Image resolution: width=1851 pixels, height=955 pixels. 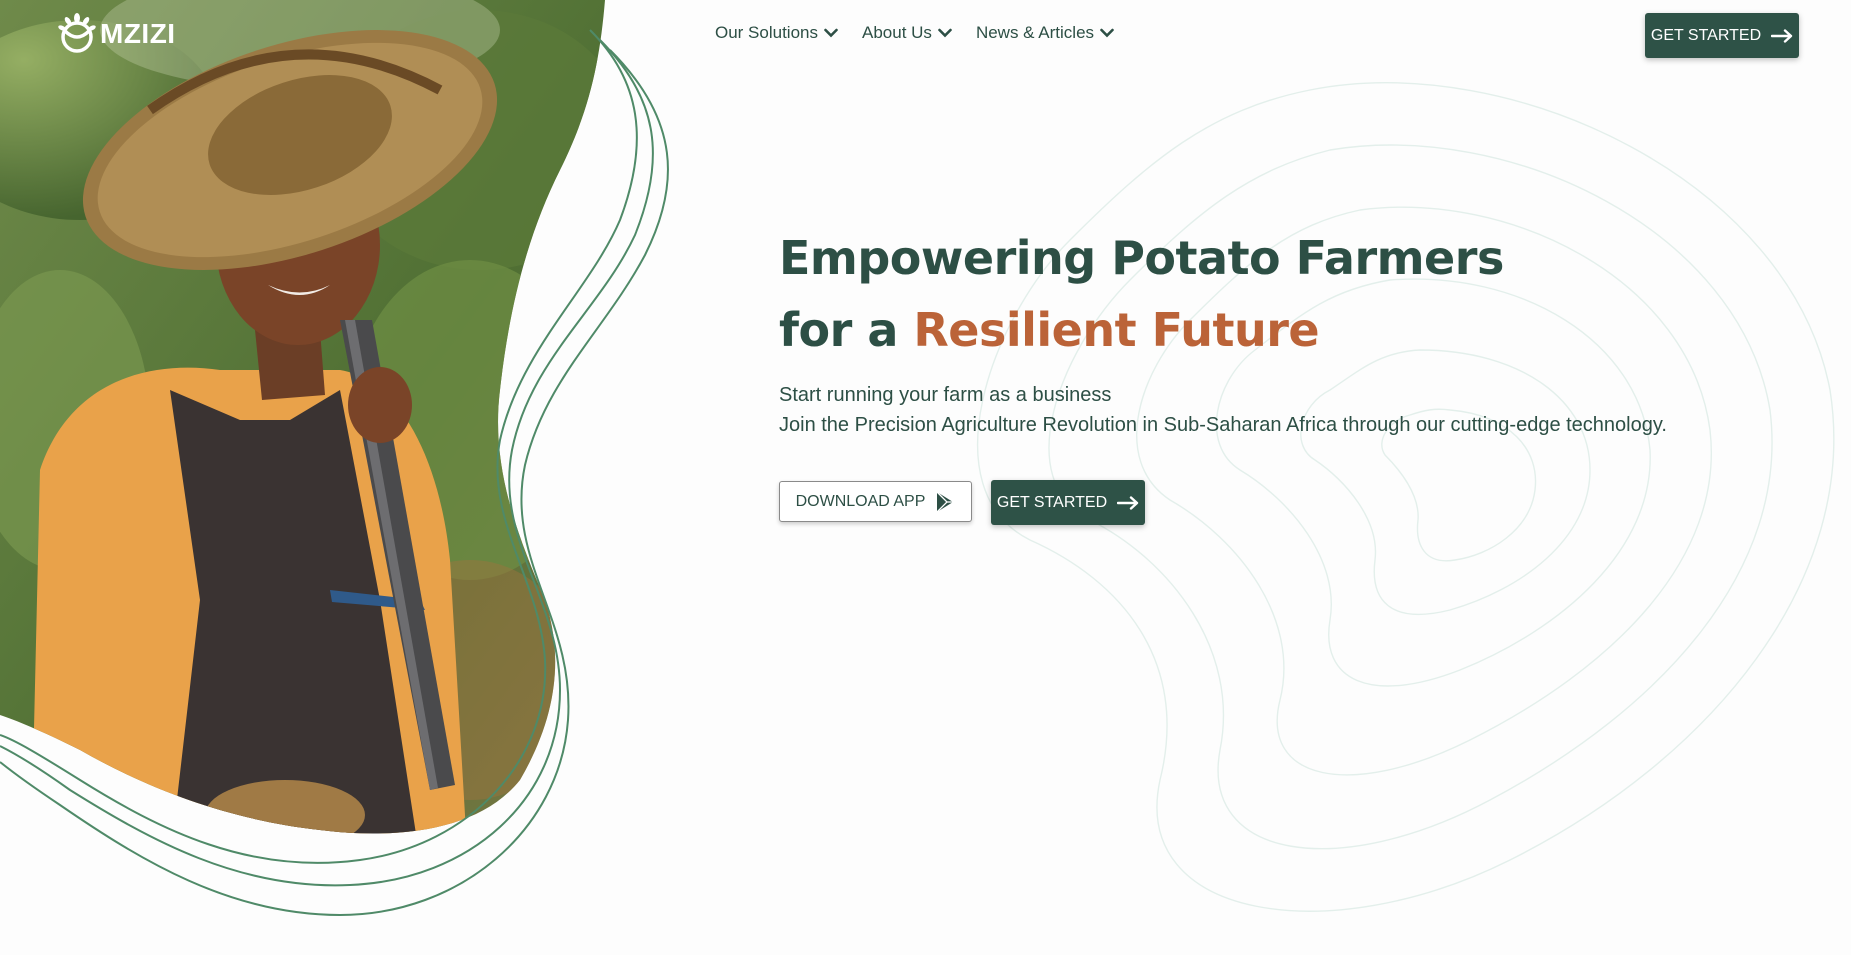 I want to click on main-nav: Our Solutions About Us News & Articles, so click(x=914, y=33).